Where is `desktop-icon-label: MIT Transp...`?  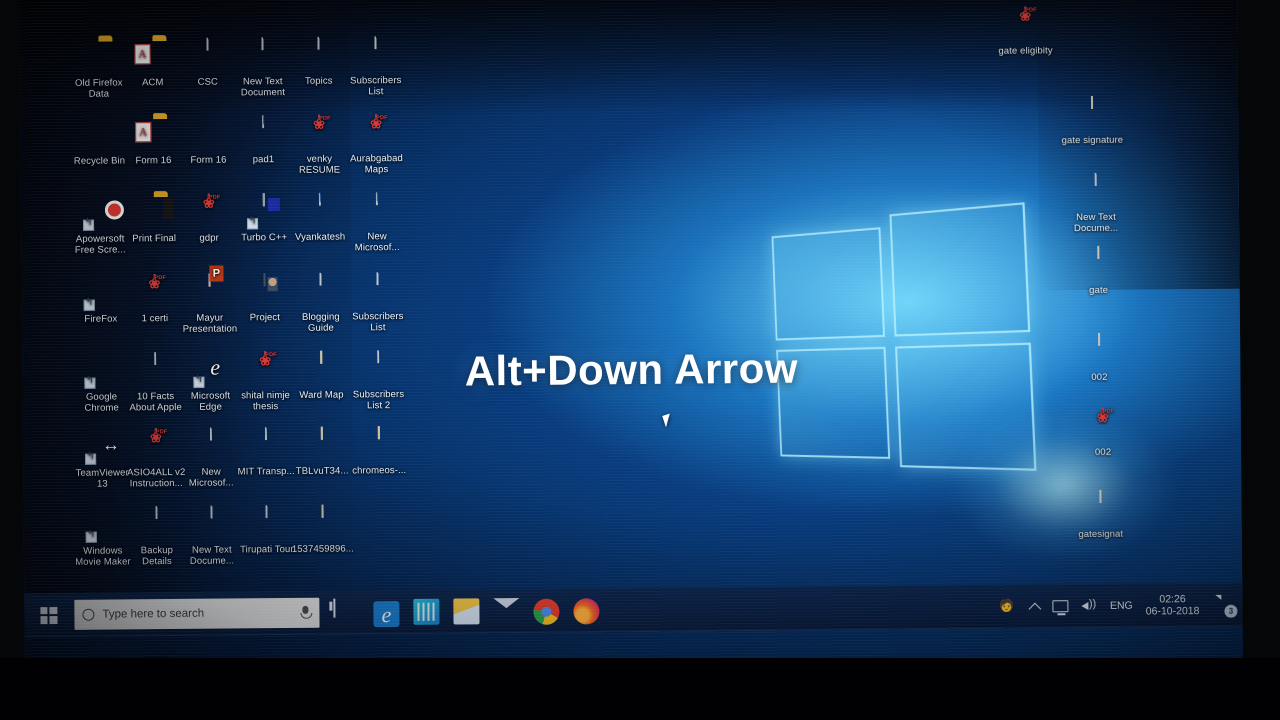
desktop-icon-label: MIT Transp... is located at coordinates (266, 471).